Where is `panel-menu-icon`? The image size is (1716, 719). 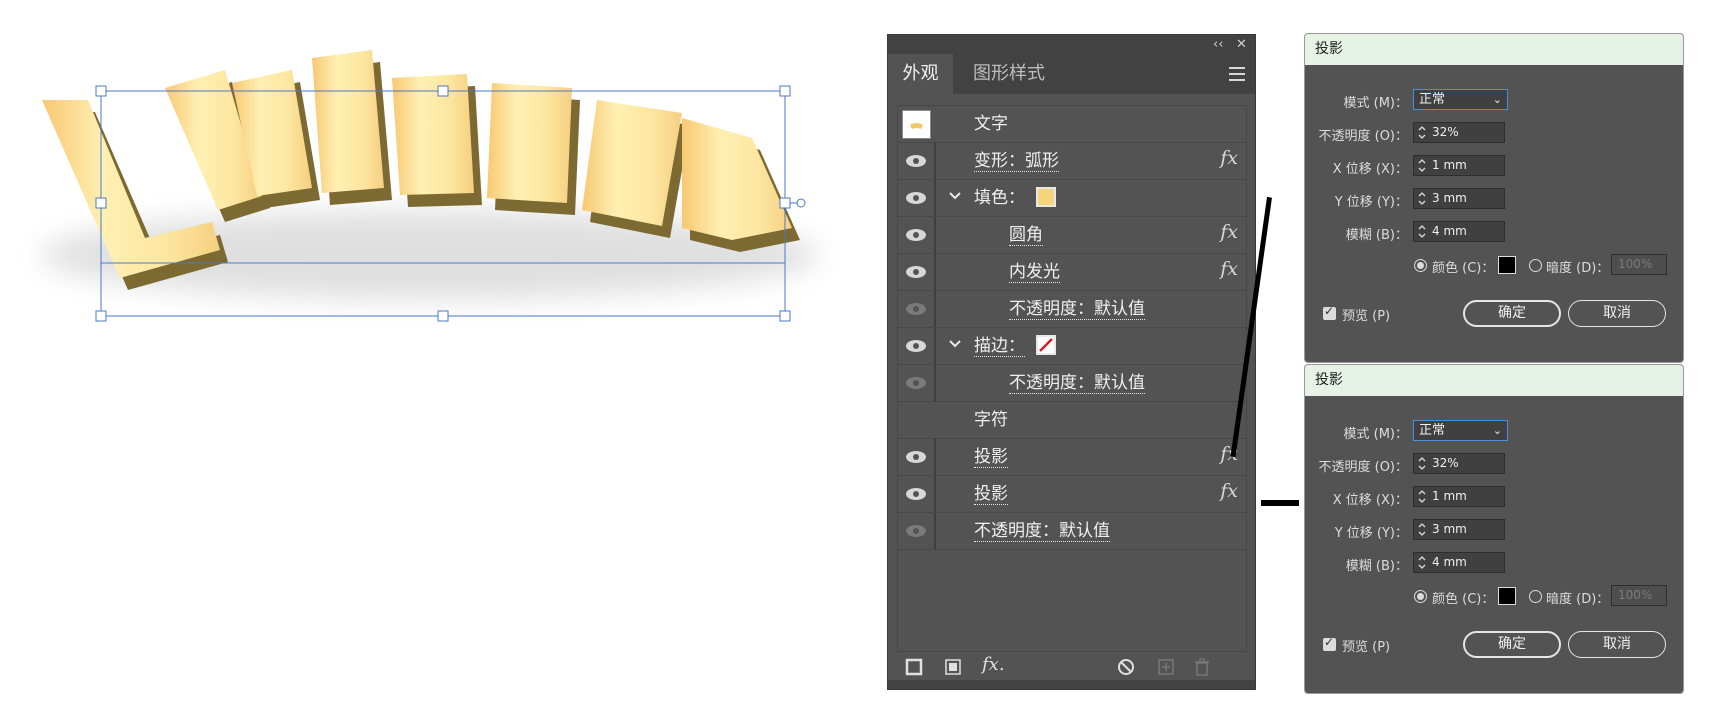
panel-menu-icon is located at coordinates (1237, 76).